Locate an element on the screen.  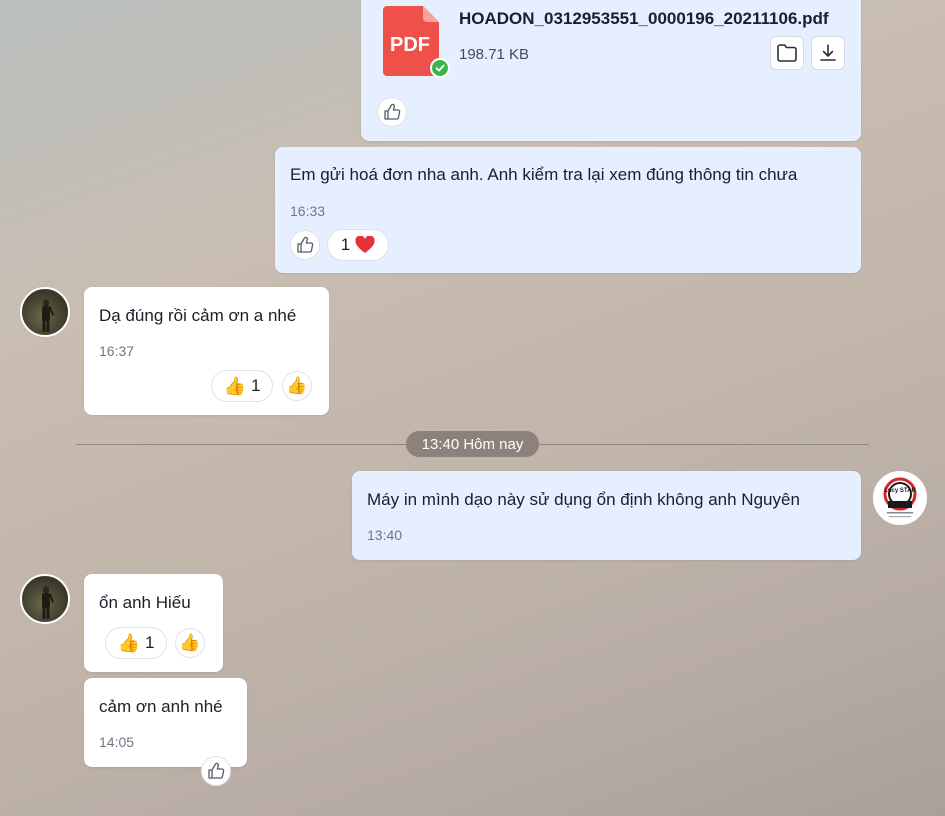
download-icon is located at coordinates (828, 52).